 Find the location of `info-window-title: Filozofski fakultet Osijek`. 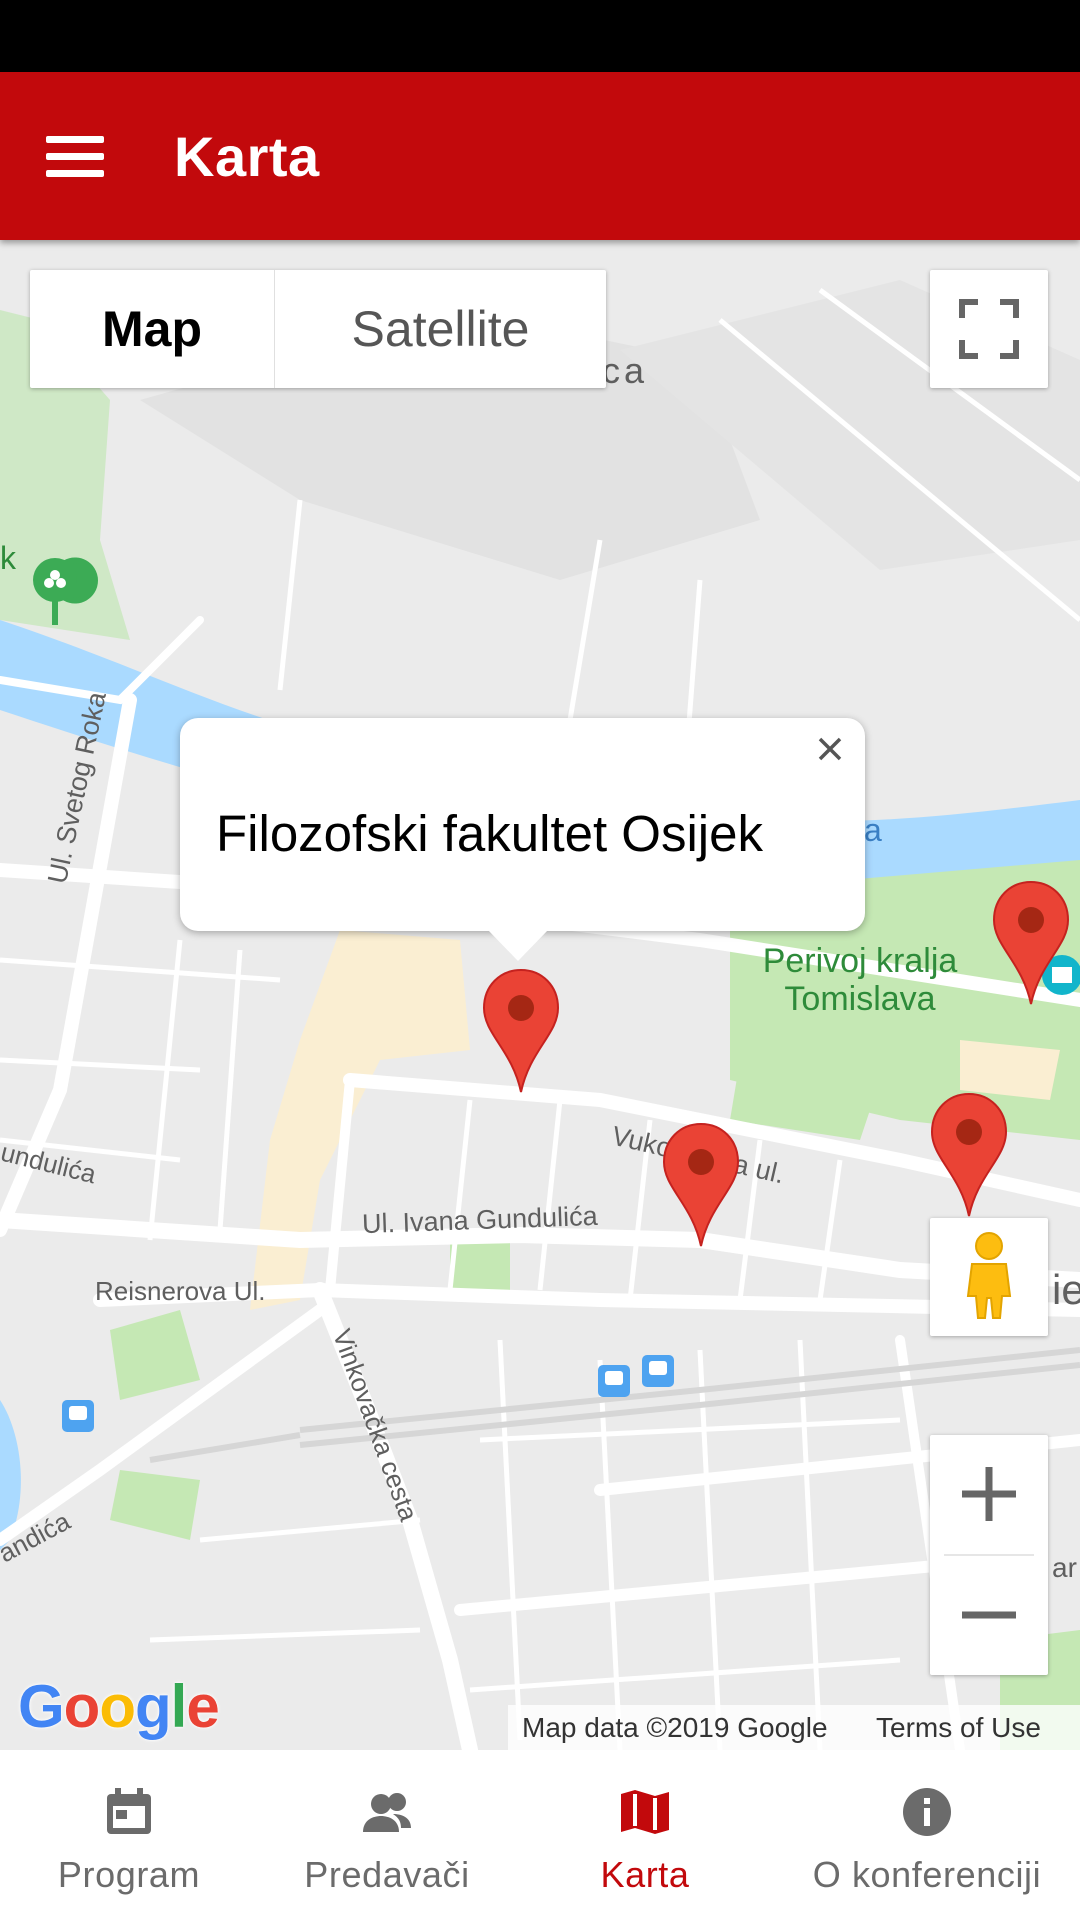

info-window-title: Filozofski fakultet Osijek is located at coordinates (490, 833).